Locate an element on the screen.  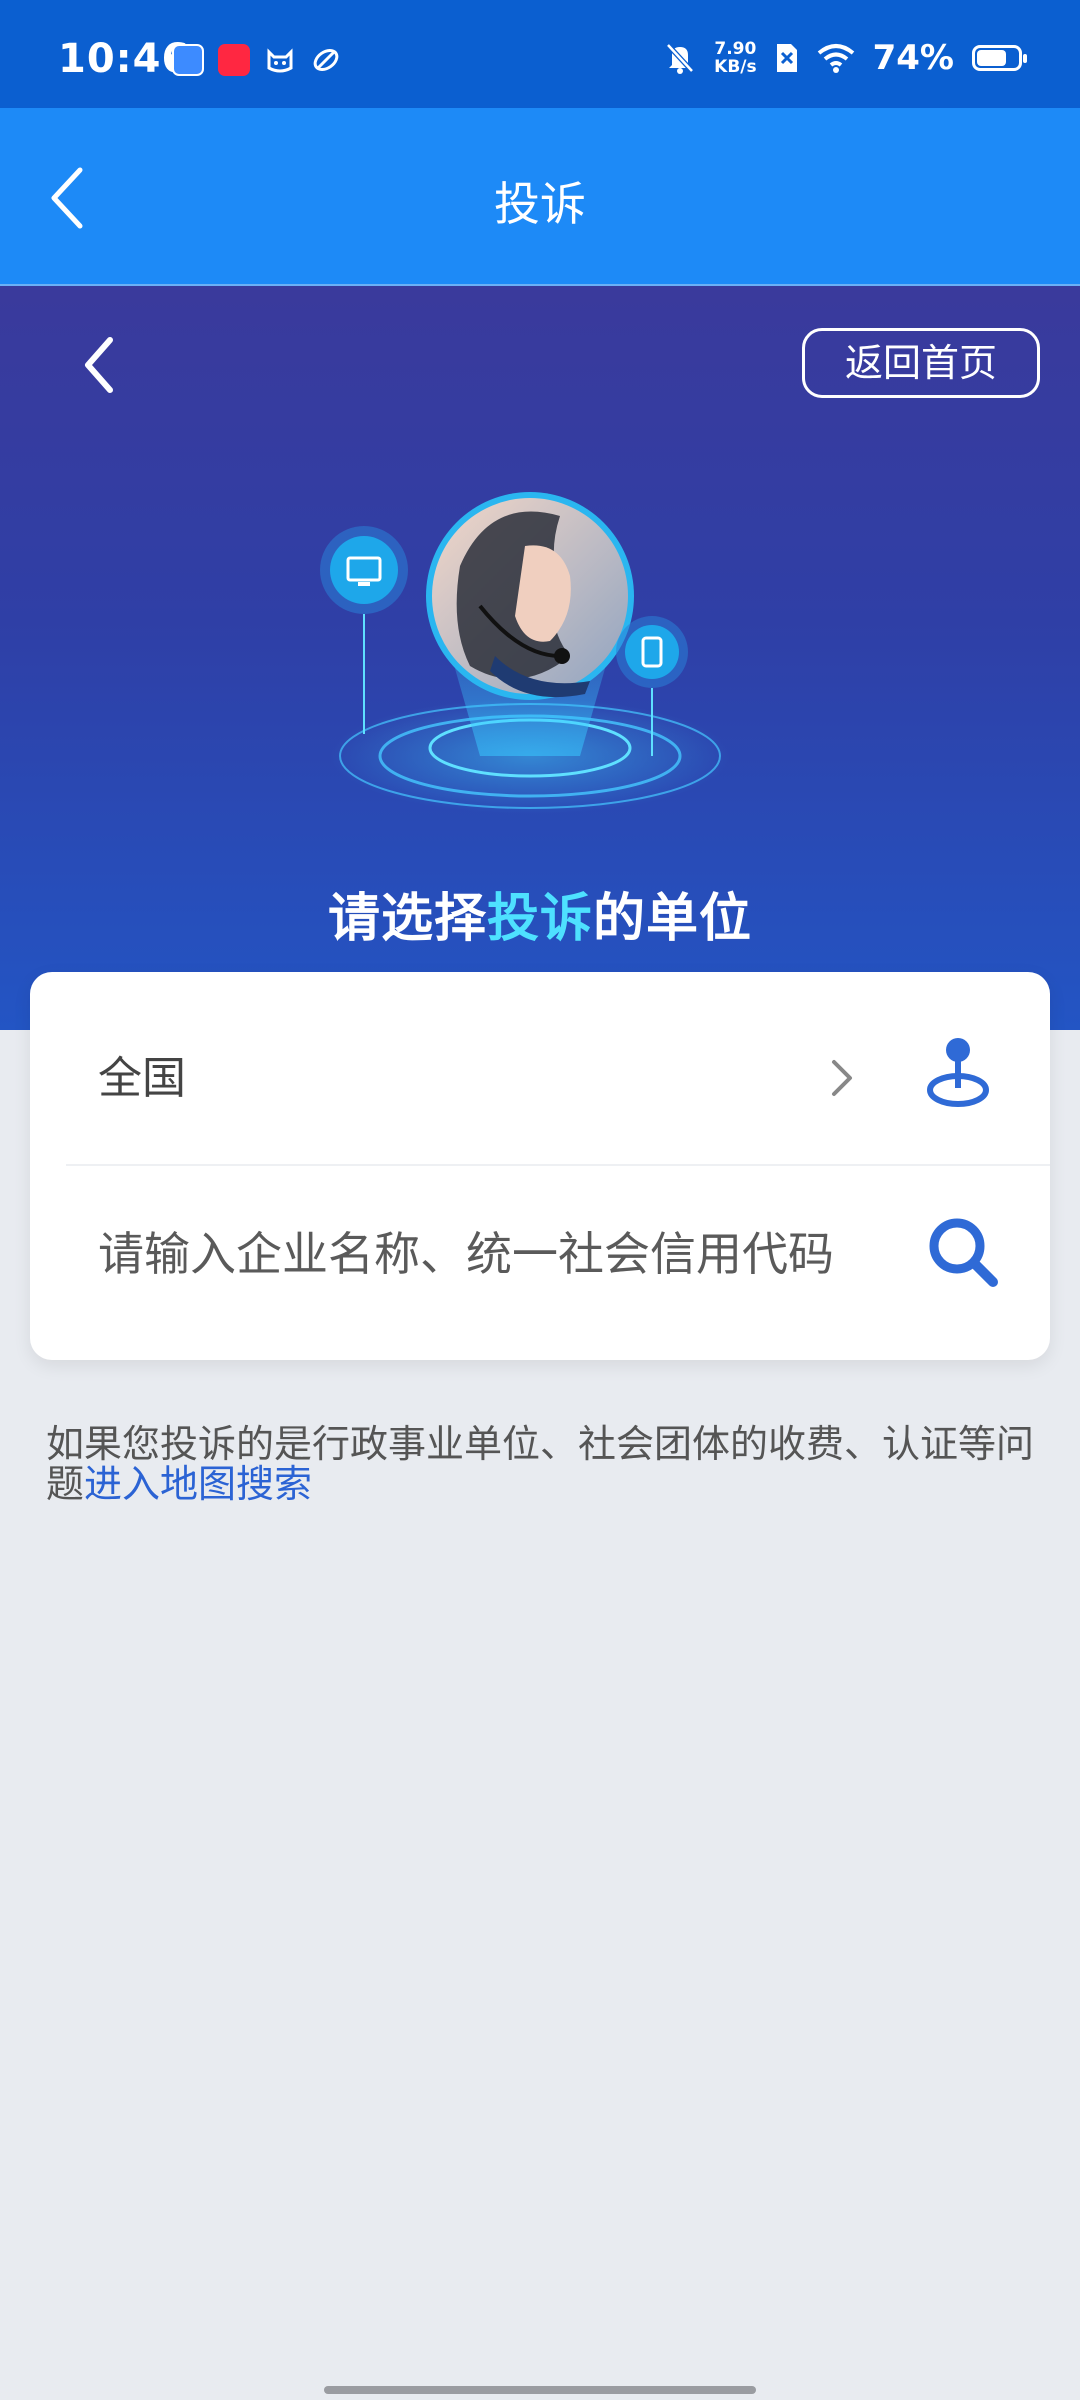
status-time: 10:46 is located at coordinates (124, 59).